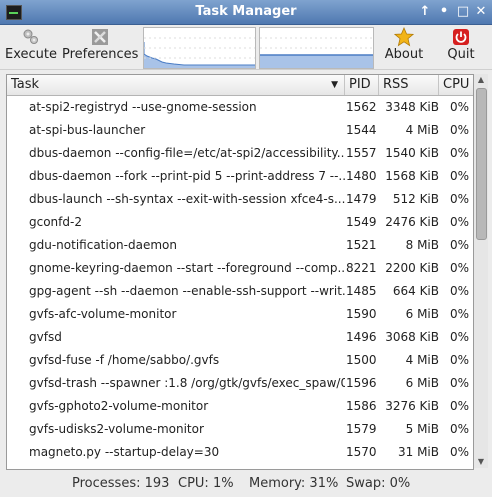 This screenshot has width=492, height=497. What do you see at coordinates (240, 245) in the screenshot?
I see `table-row: gdu-notification-daemon 1521 8 MiB 0%` at bounding box center [240, 245].